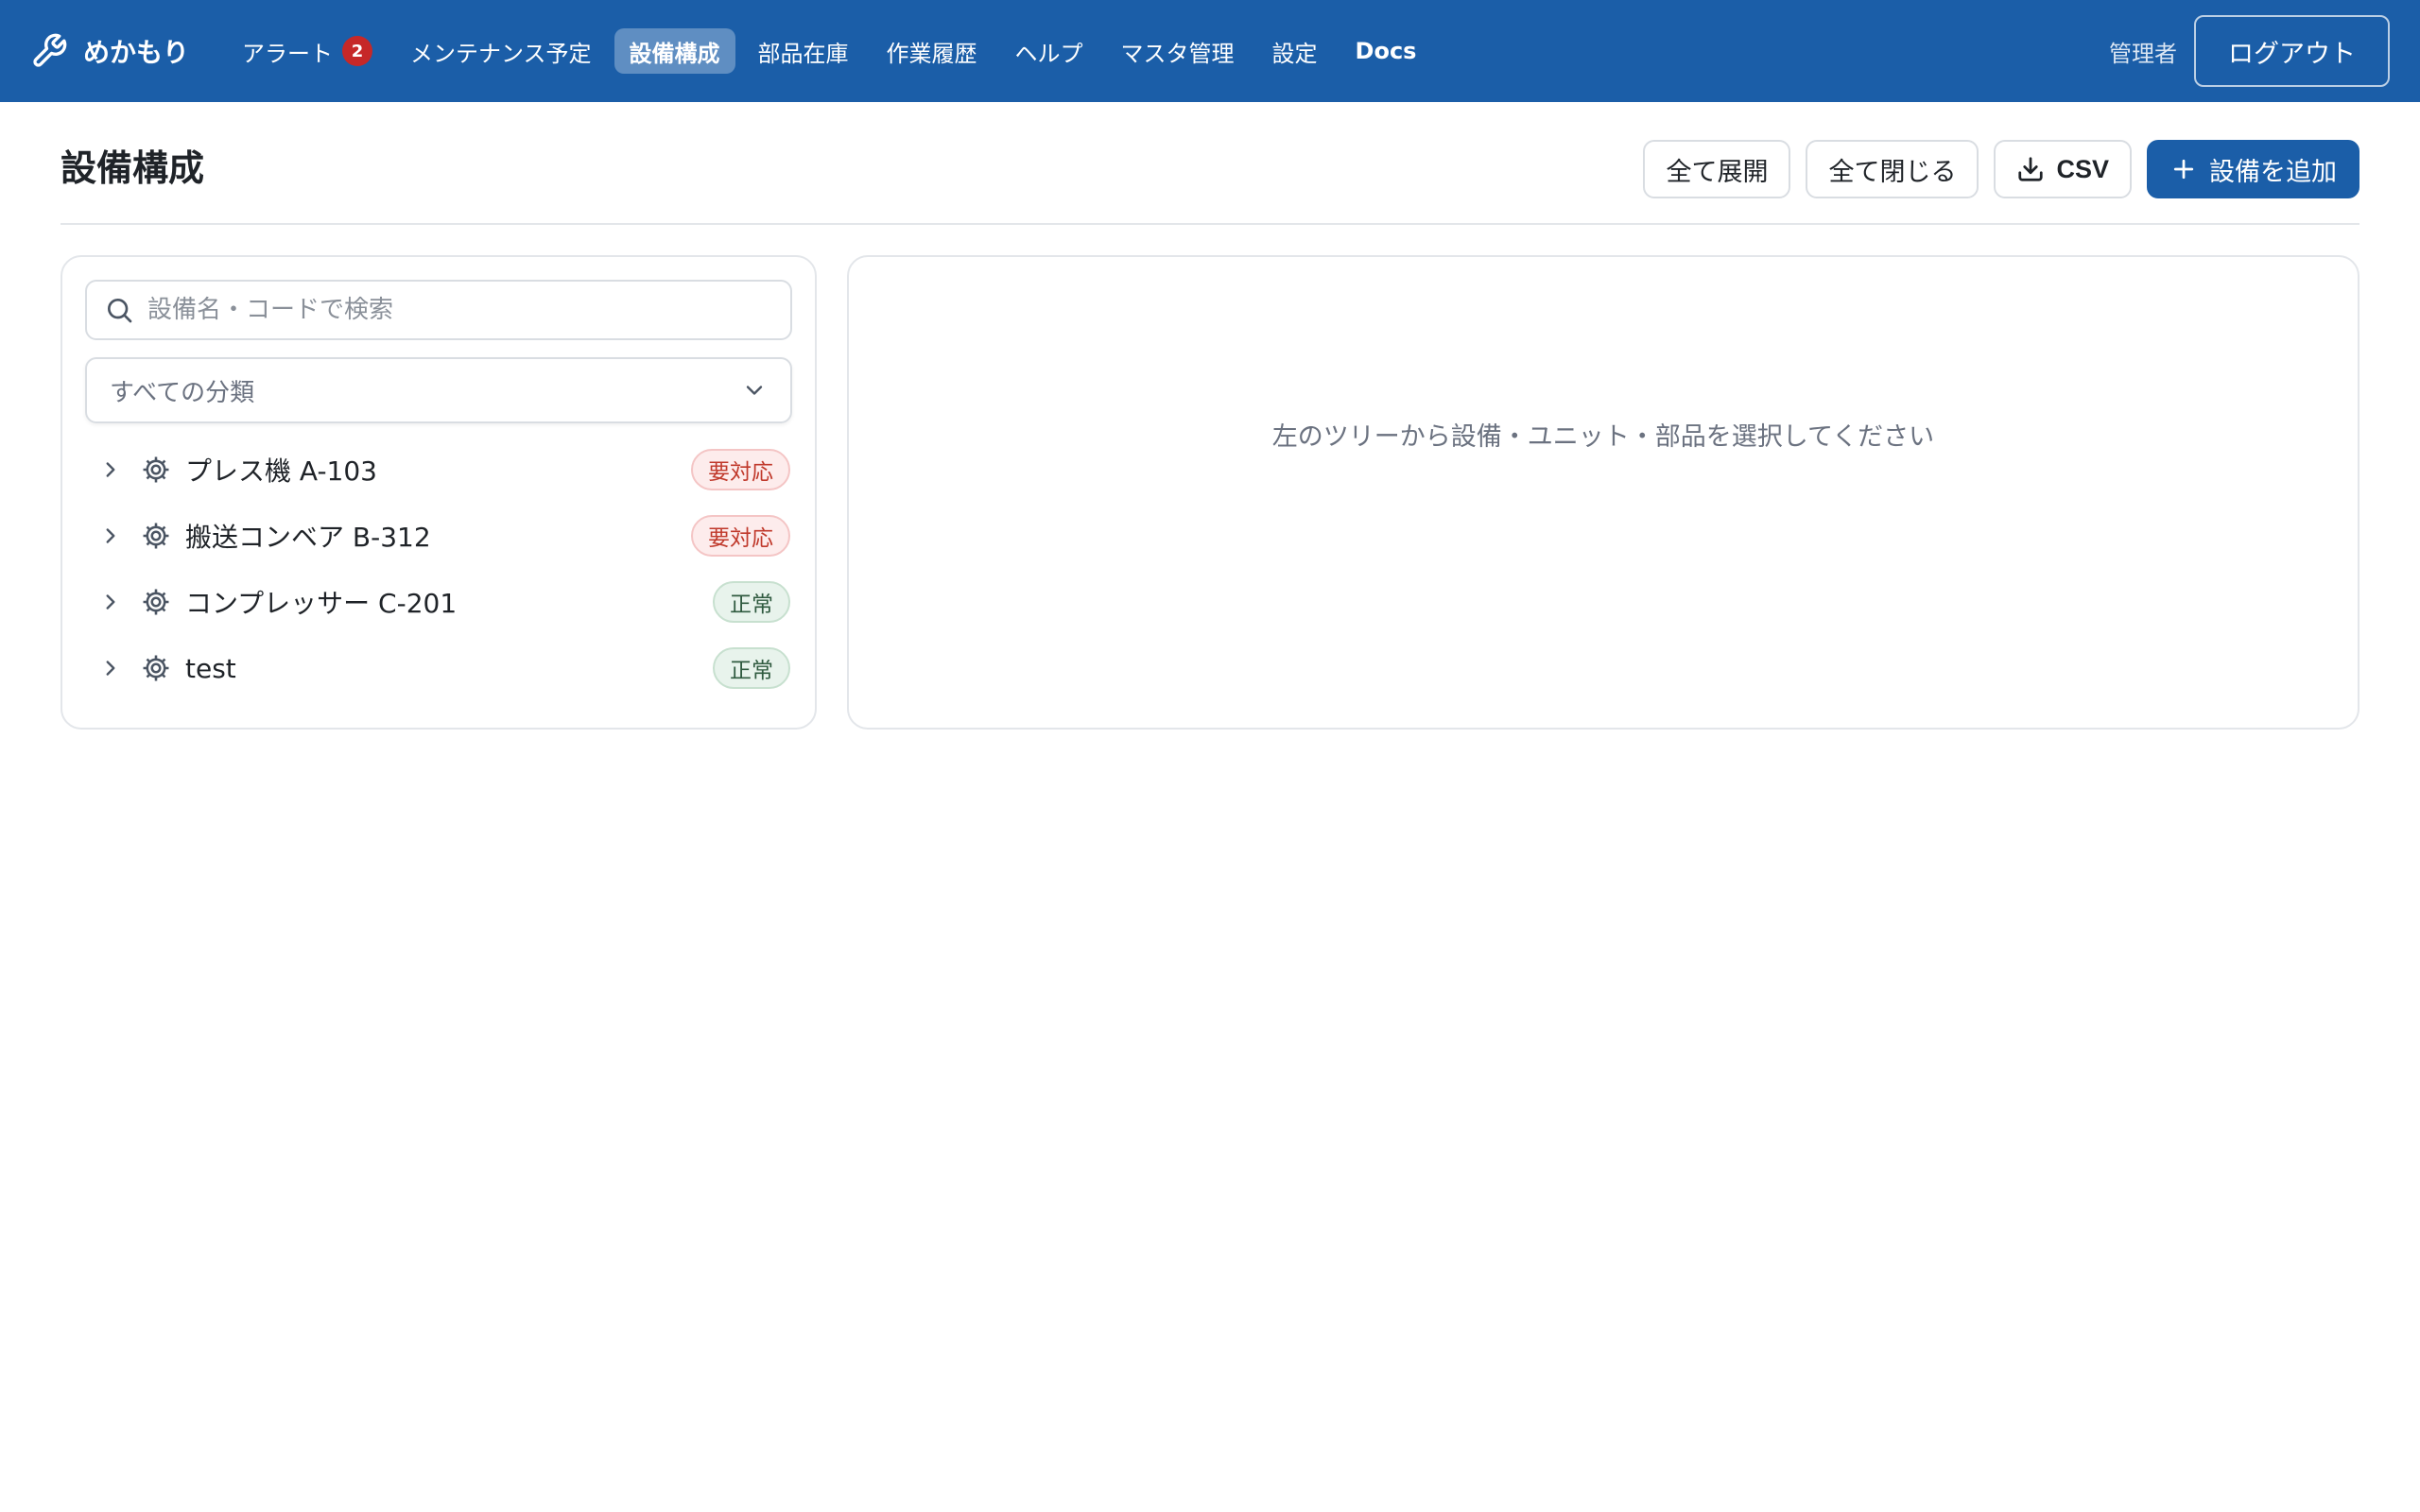 This screenshot has width=2420, height=1512. I want to click on csv-label: CSV, so click(2082, 168).